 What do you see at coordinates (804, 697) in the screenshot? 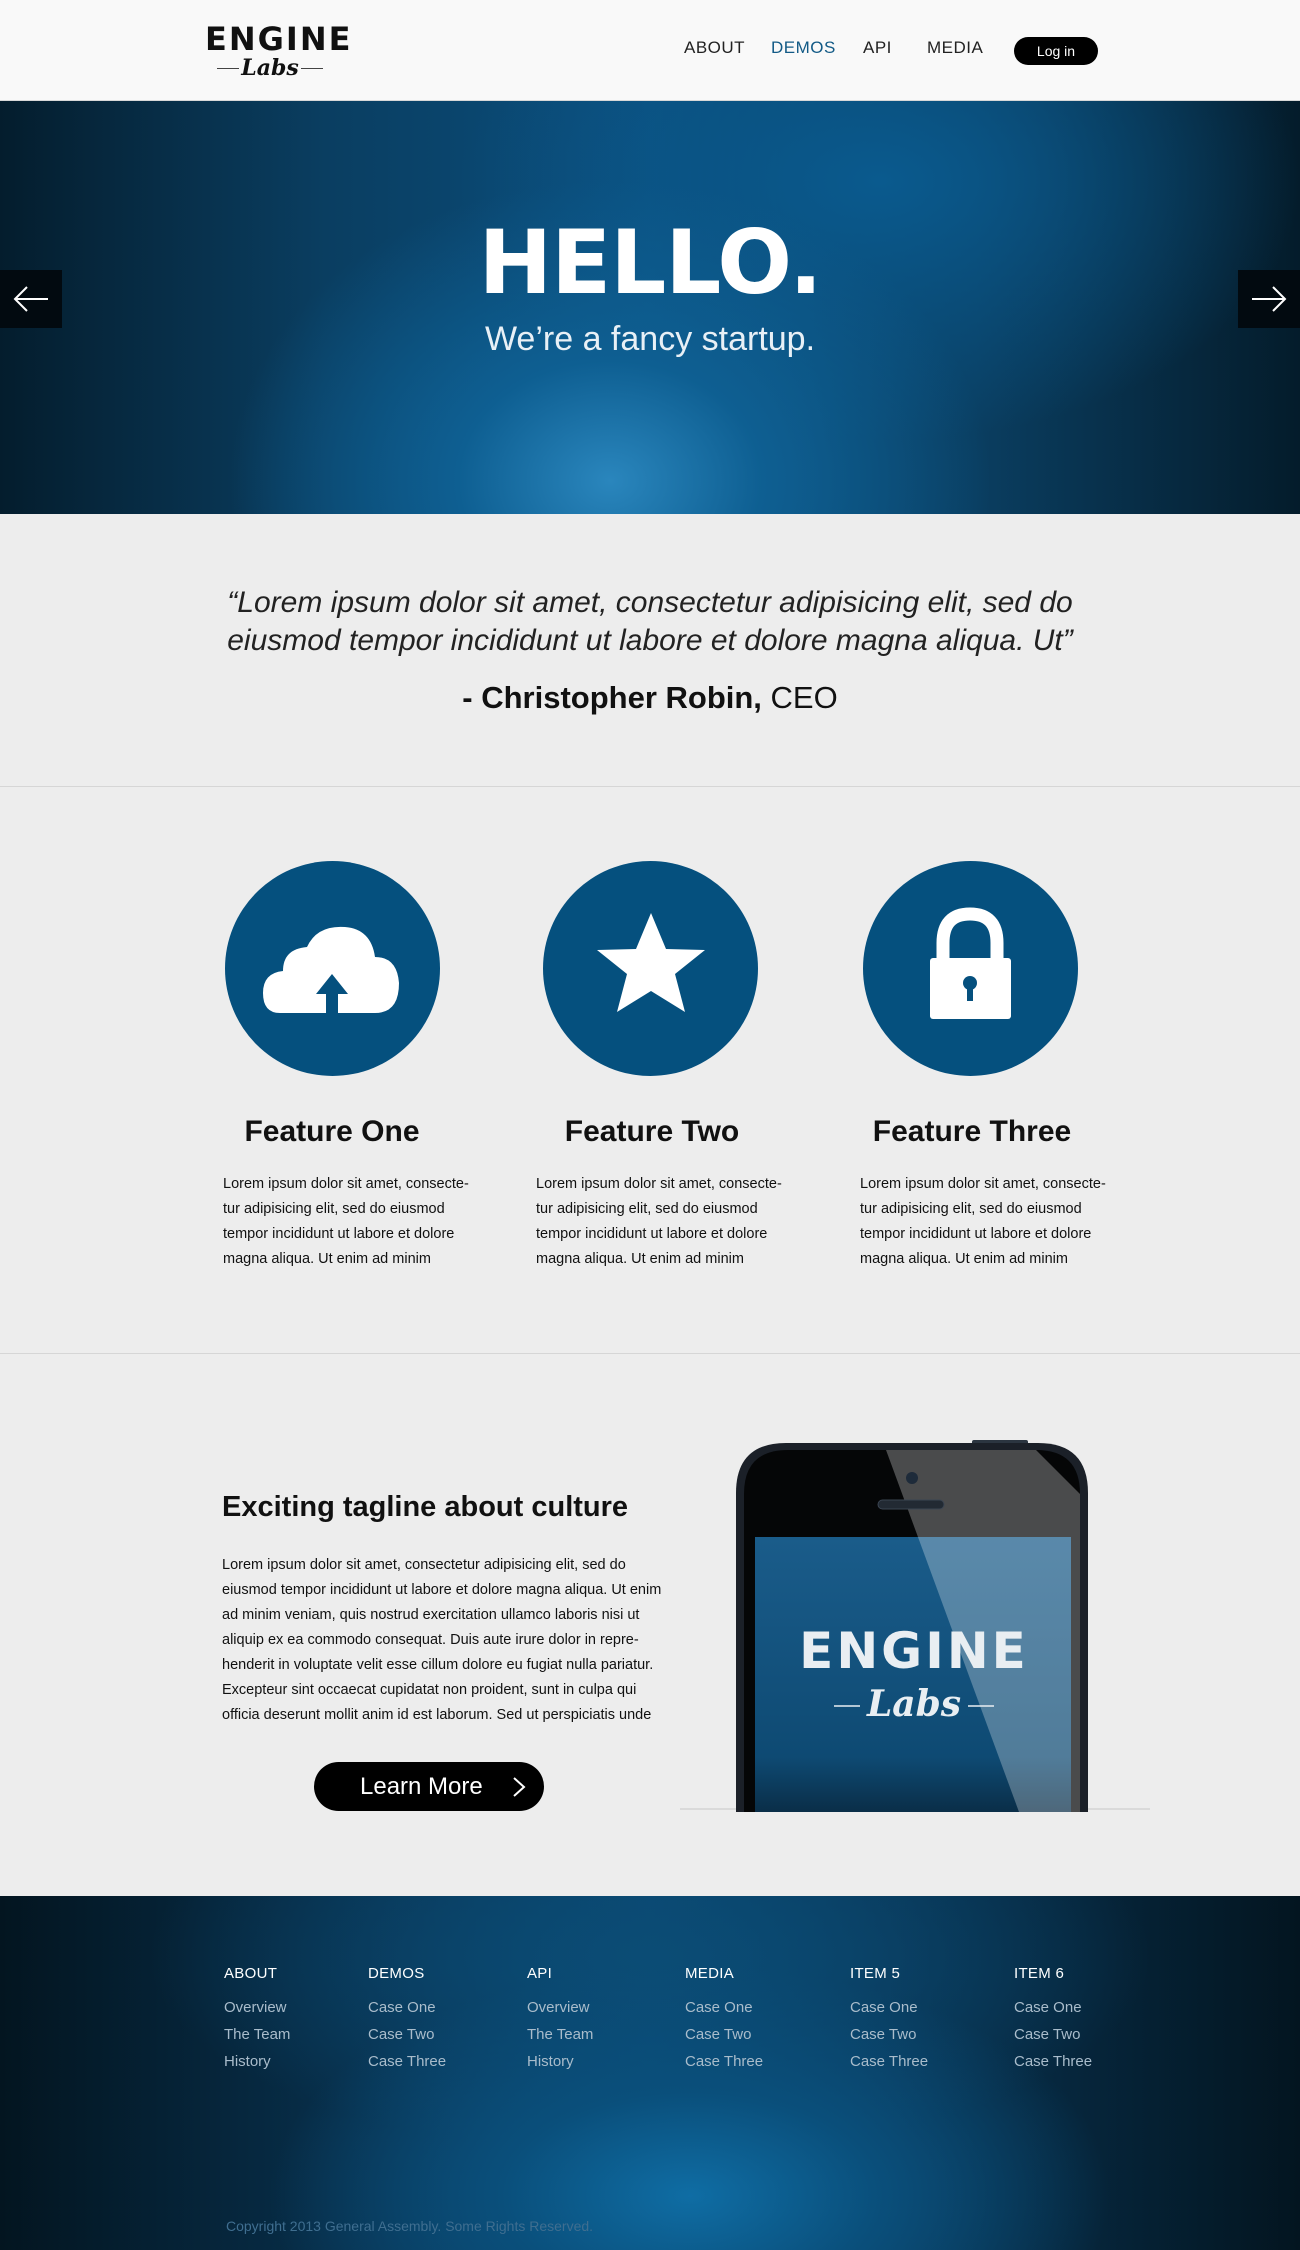
I see `quote-author-role: CEO` at bounding box center [804, 697].